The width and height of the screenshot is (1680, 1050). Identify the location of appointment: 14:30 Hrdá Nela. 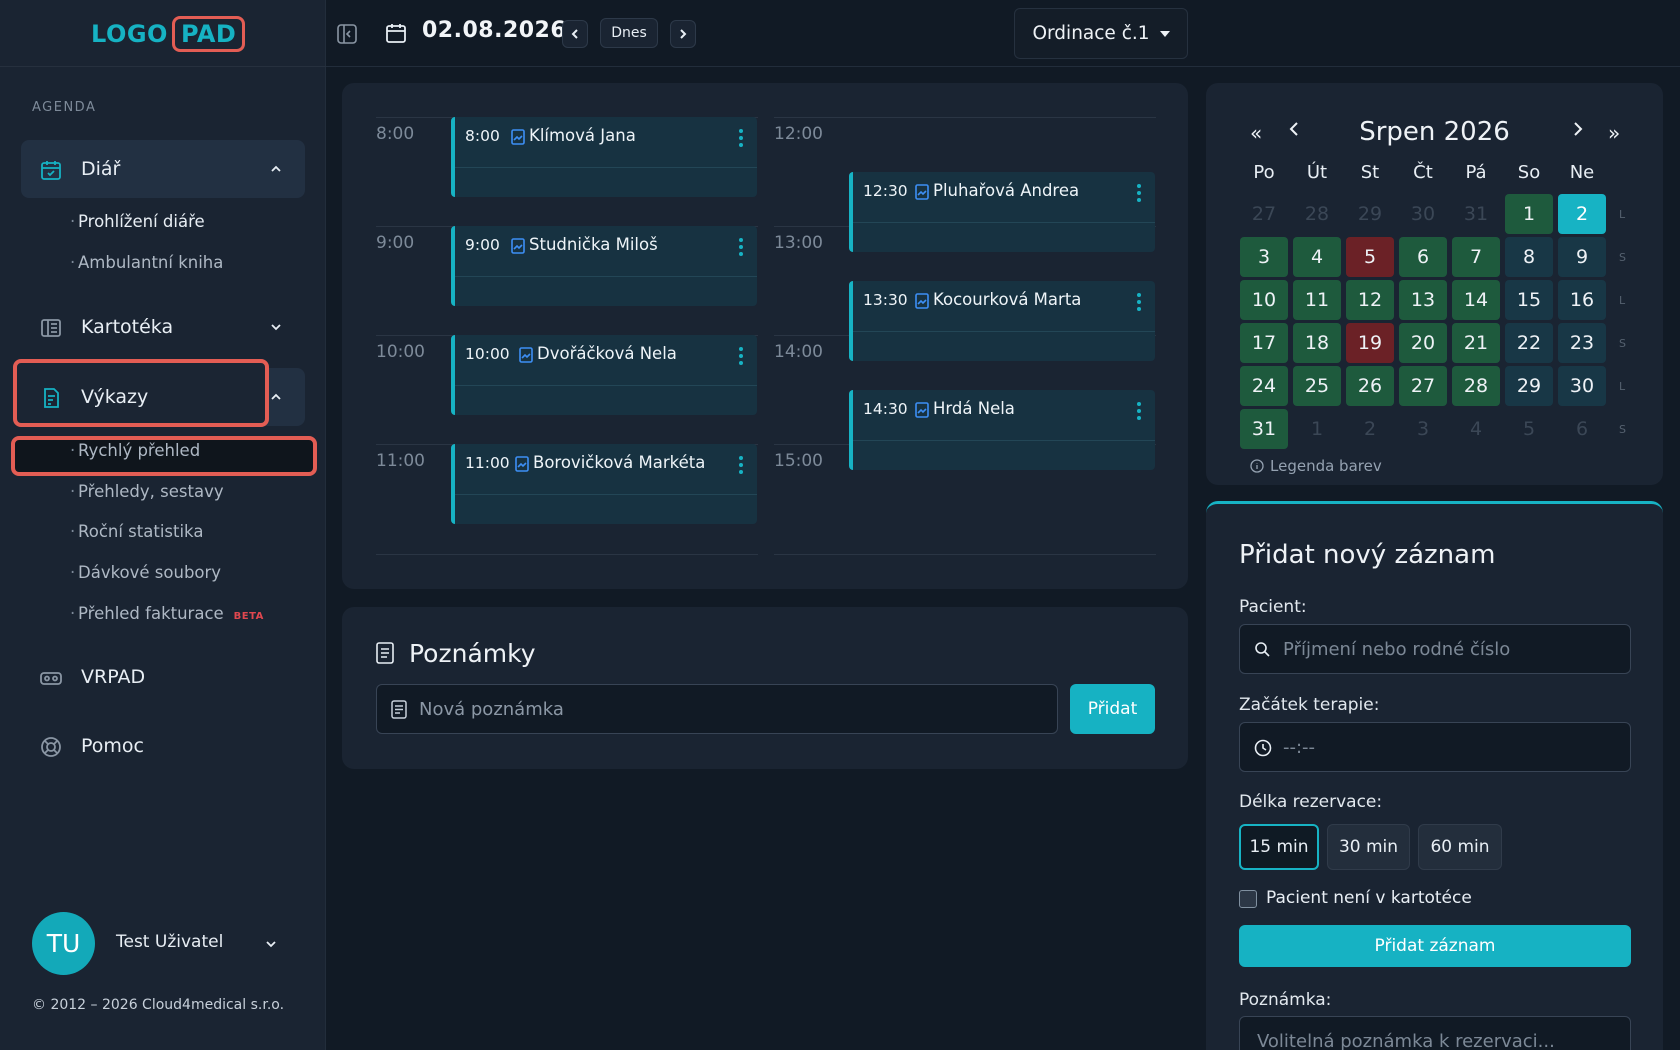
(1002, 430).